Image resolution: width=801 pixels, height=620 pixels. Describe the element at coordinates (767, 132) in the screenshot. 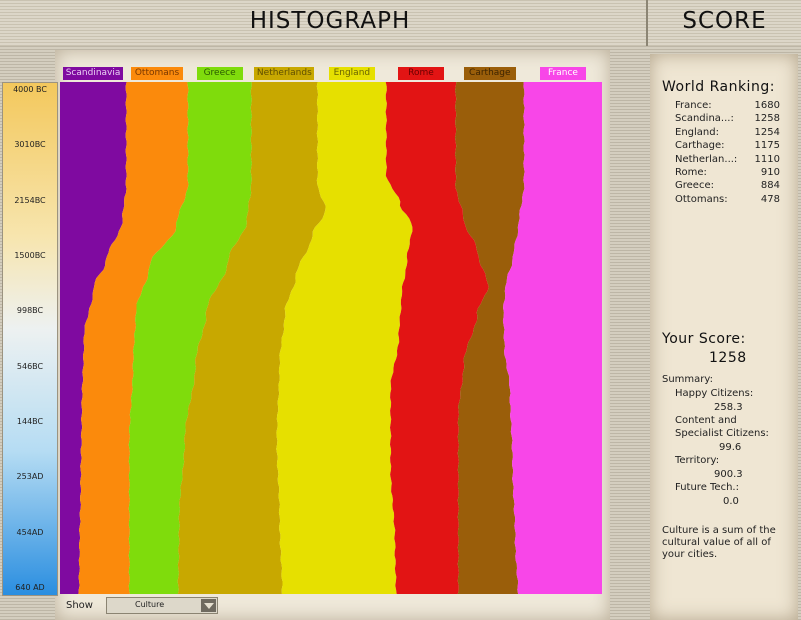

I see `ranking-civ-score: 1254` at that location.